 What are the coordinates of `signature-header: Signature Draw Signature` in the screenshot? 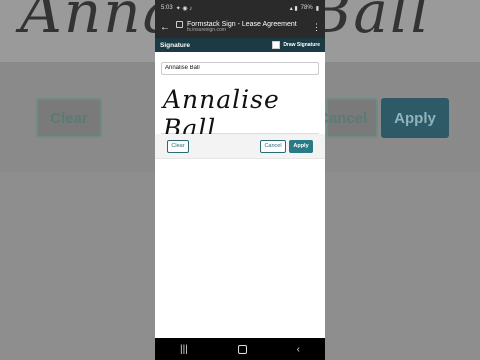 It's located at (240, 45).